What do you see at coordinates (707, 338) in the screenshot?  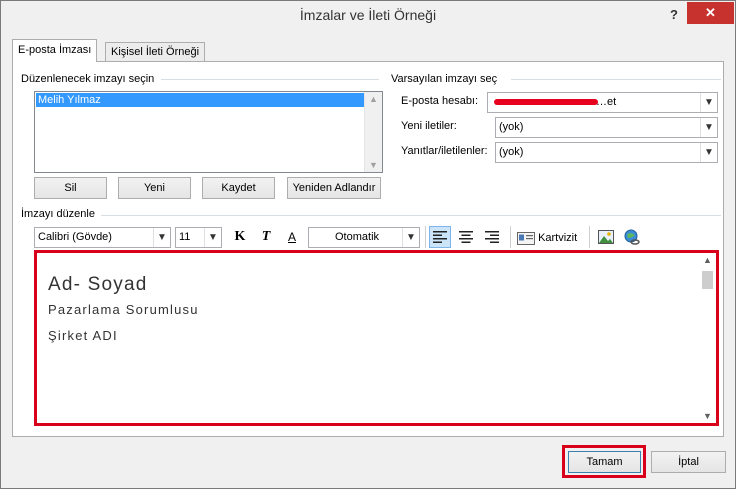 I see `editor-scrollbar: ▲ ▼` at bounding box center [707, 338].